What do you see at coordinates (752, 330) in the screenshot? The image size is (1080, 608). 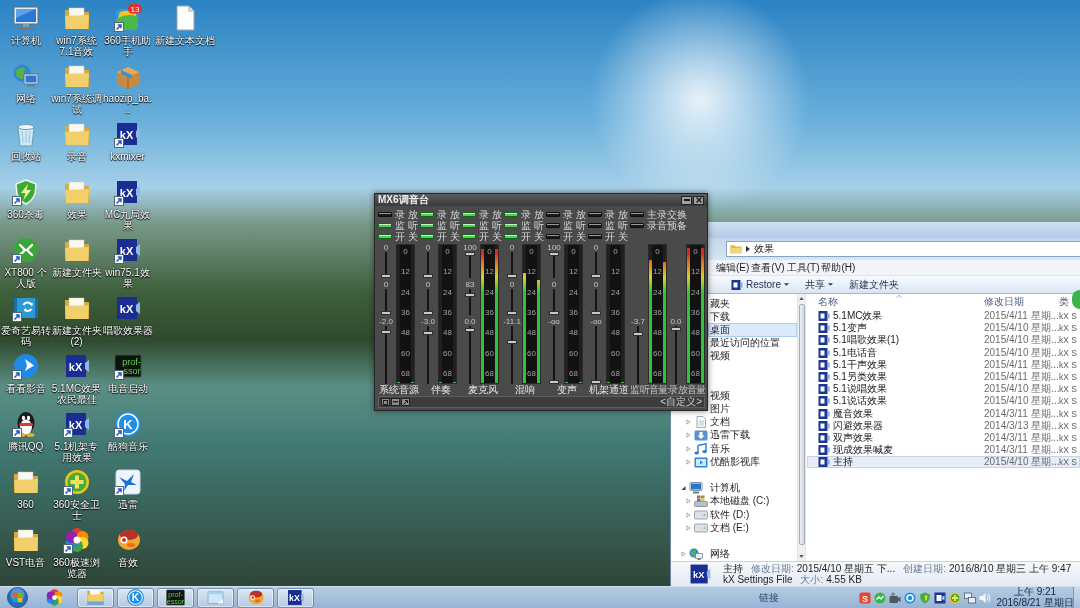 I see `nav-item: 桌面` at bounding box center [752, 330].